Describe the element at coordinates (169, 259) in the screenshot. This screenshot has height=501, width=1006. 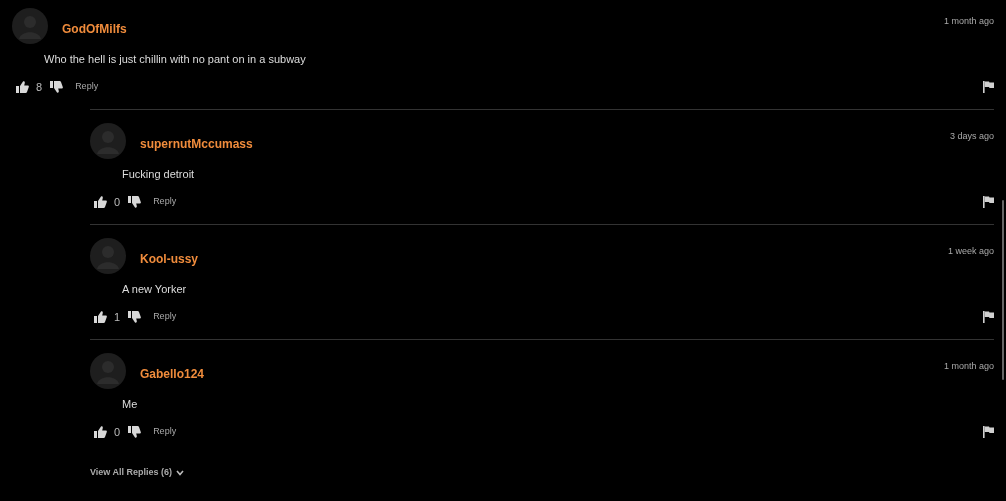
I see `username: Kool-ussy` at that location.